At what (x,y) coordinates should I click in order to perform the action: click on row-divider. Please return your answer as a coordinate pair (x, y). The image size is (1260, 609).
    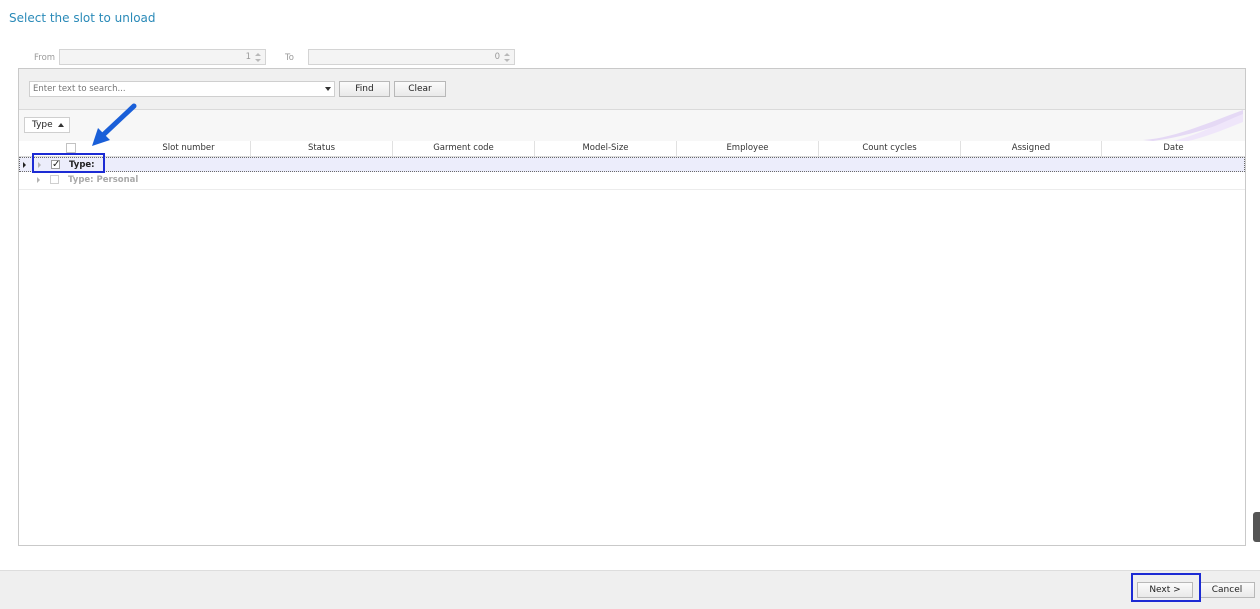
    Looking at the image, I should click on (632, 189).